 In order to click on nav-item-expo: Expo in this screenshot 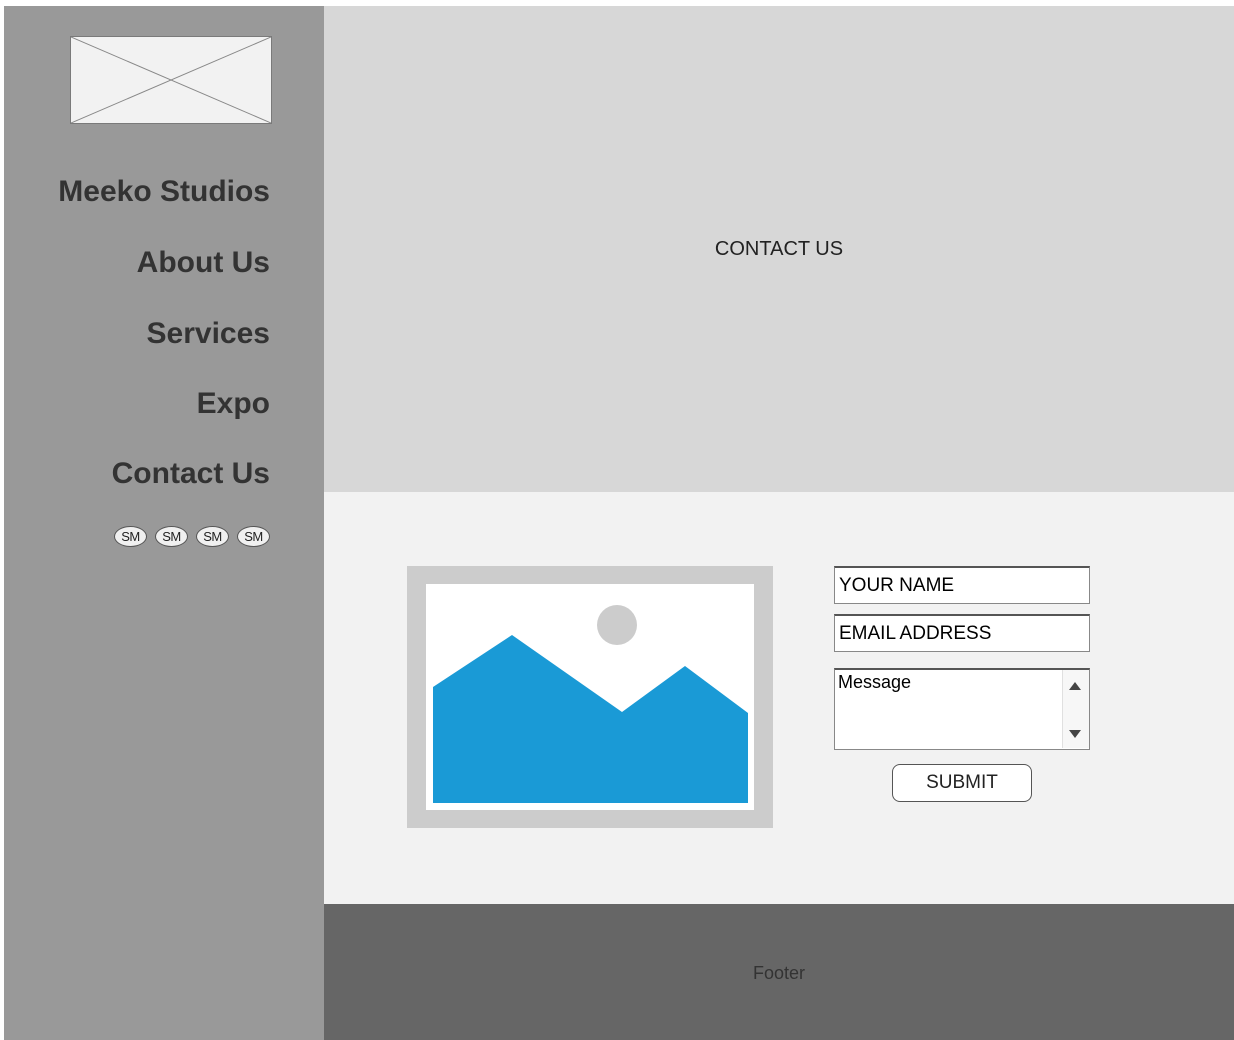, I will do `click(140, 404)`.